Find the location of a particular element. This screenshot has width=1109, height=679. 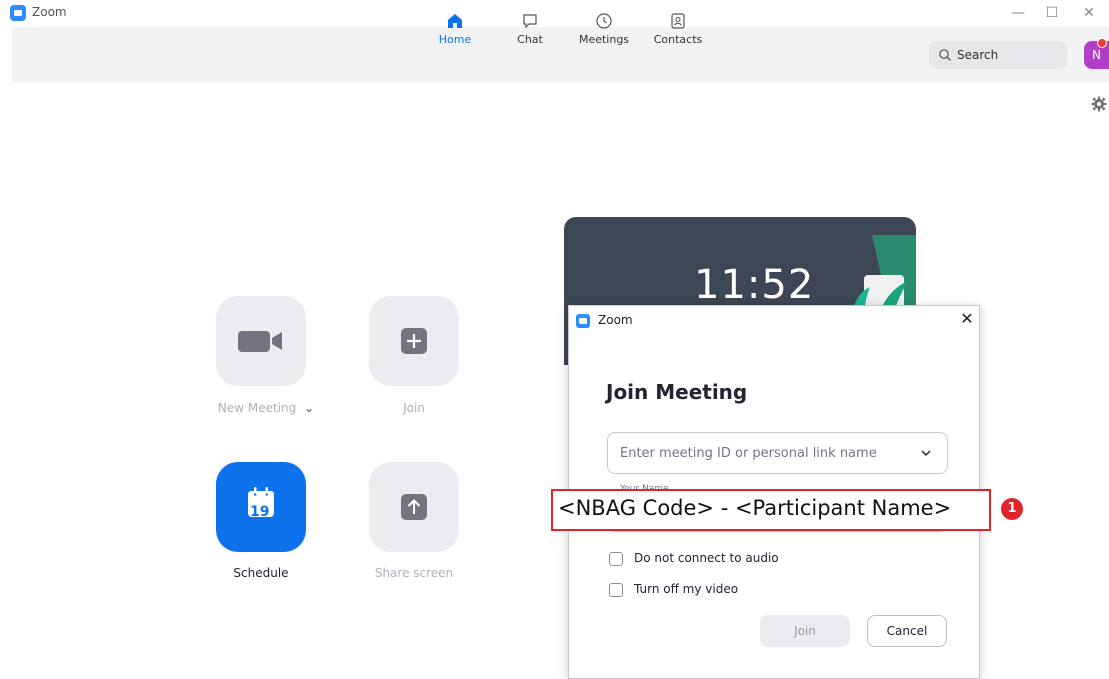

new-meeting-label: New Meeting ⌄ is located at coordinates (266, 408).